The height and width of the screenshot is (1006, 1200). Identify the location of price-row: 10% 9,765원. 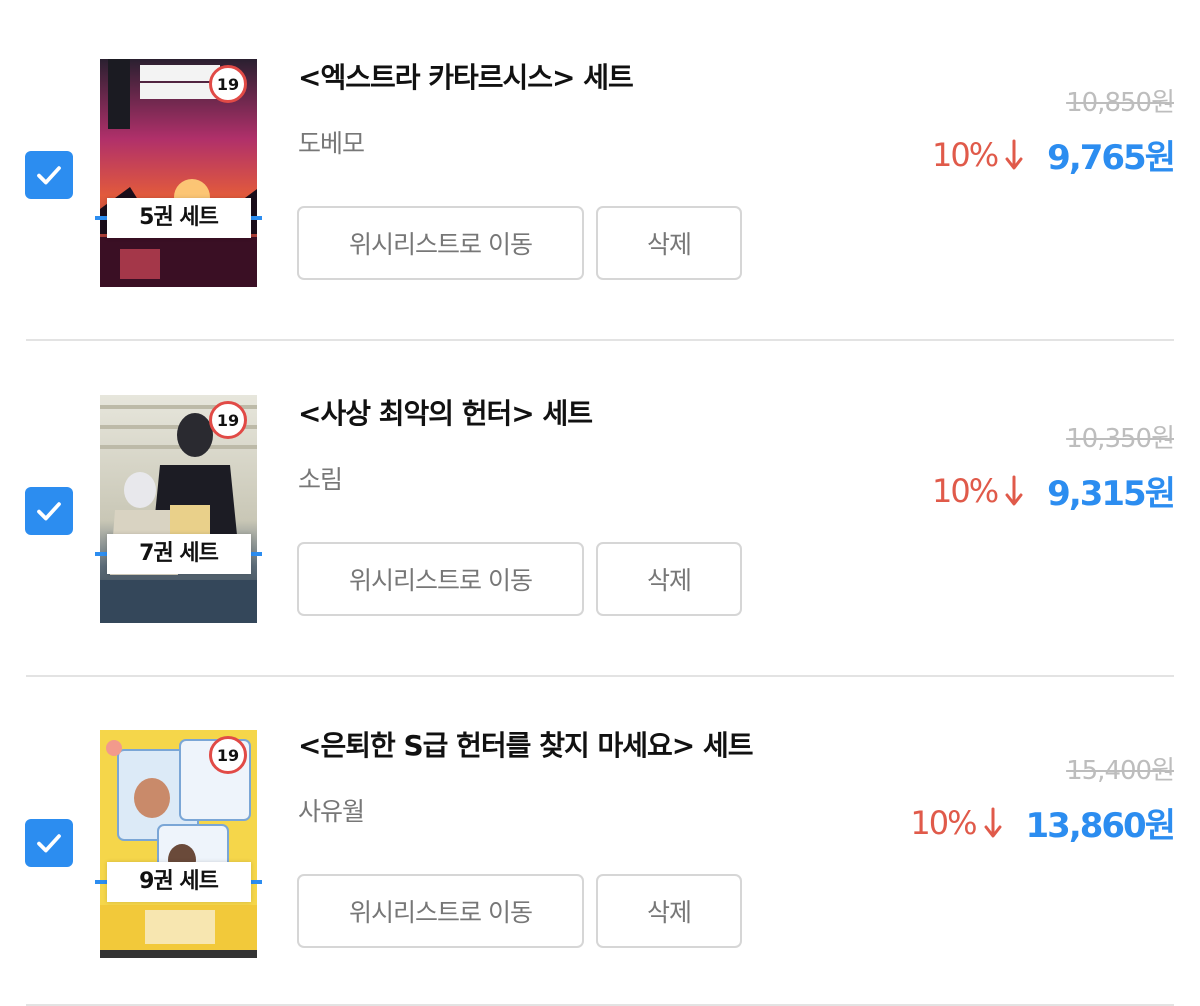
(1054, 154).